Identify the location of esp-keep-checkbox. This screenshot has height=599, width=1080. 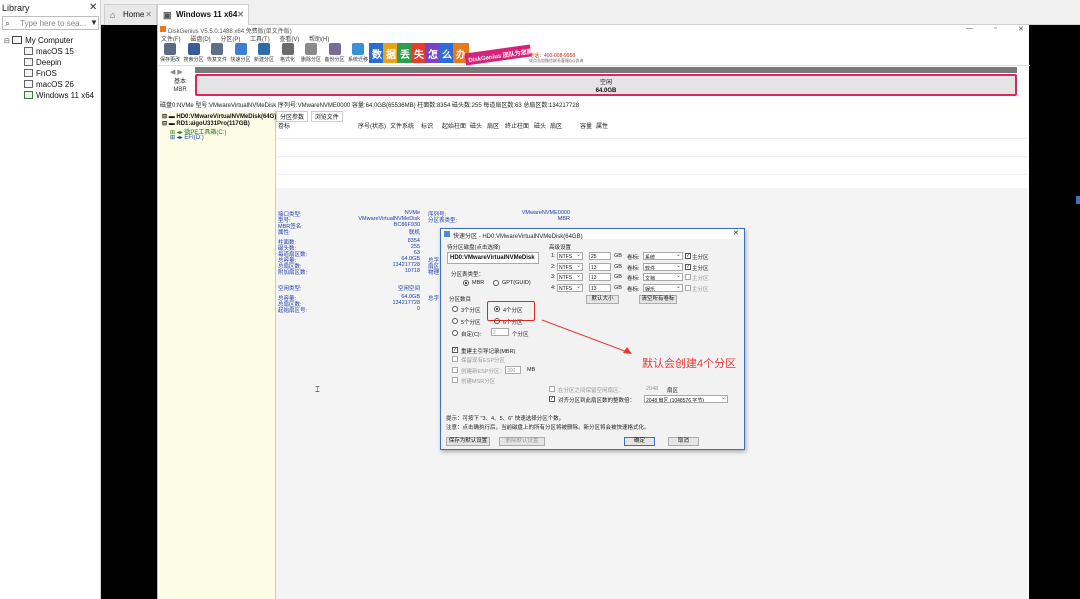
(455, 359).